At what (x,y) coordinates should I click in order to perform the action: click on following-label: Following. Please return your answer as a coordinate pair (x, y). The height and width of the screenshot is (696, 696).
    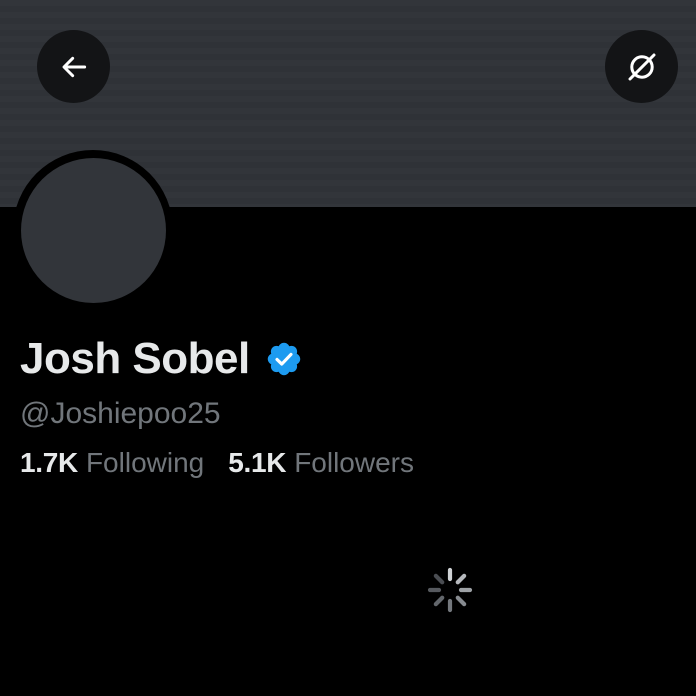
    Looking at the image, I should click on (145, 462).